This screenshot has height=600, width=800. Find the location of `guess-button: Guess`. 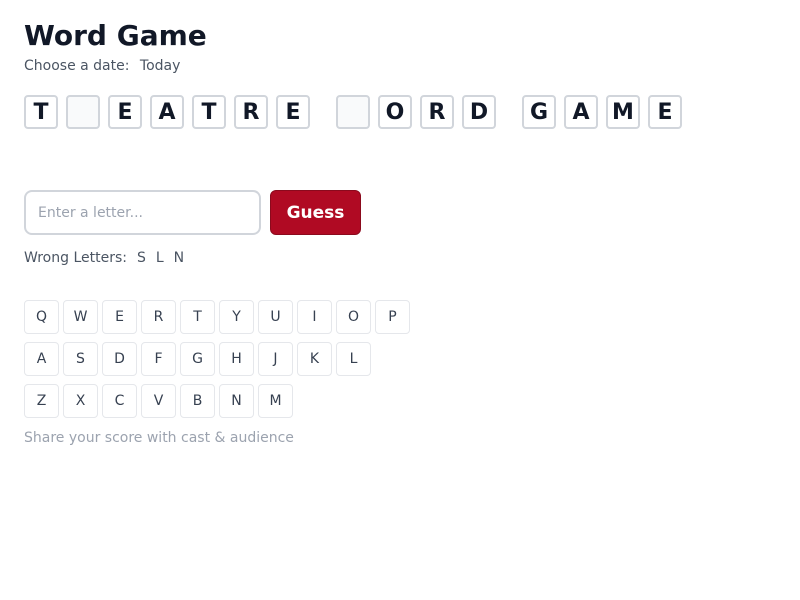

guess-button: Guess is located at coordinates (315, 212).